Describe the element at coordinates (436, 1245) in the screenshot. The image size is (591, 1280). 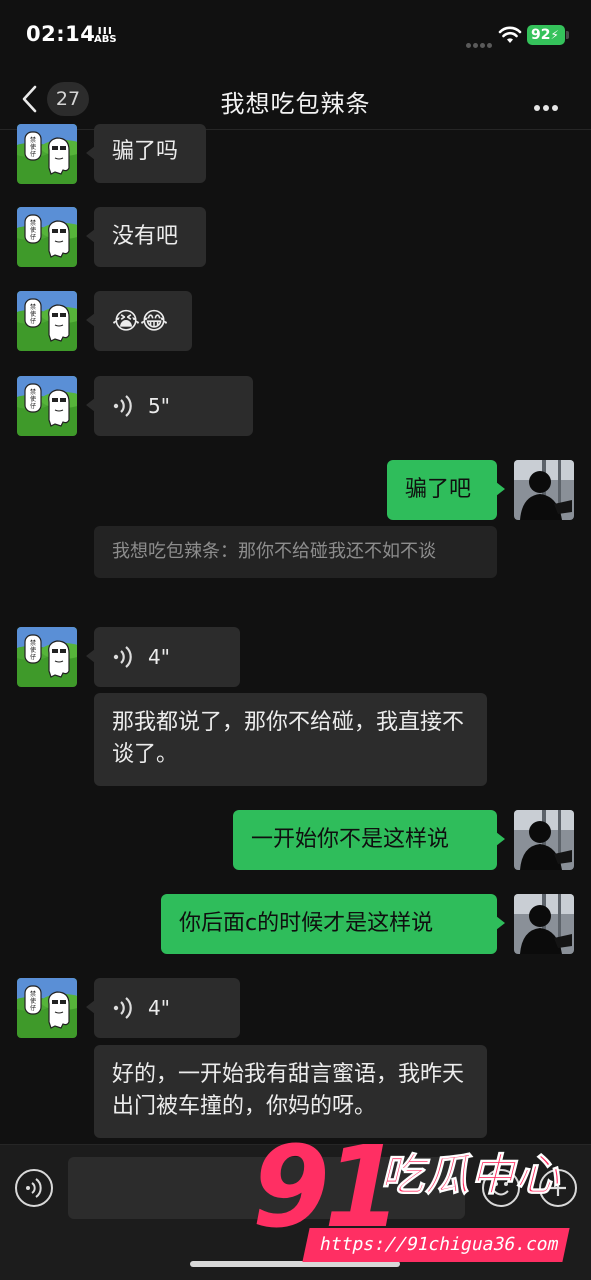
I see `watermark-url: https://91chigua36.com` at that location.